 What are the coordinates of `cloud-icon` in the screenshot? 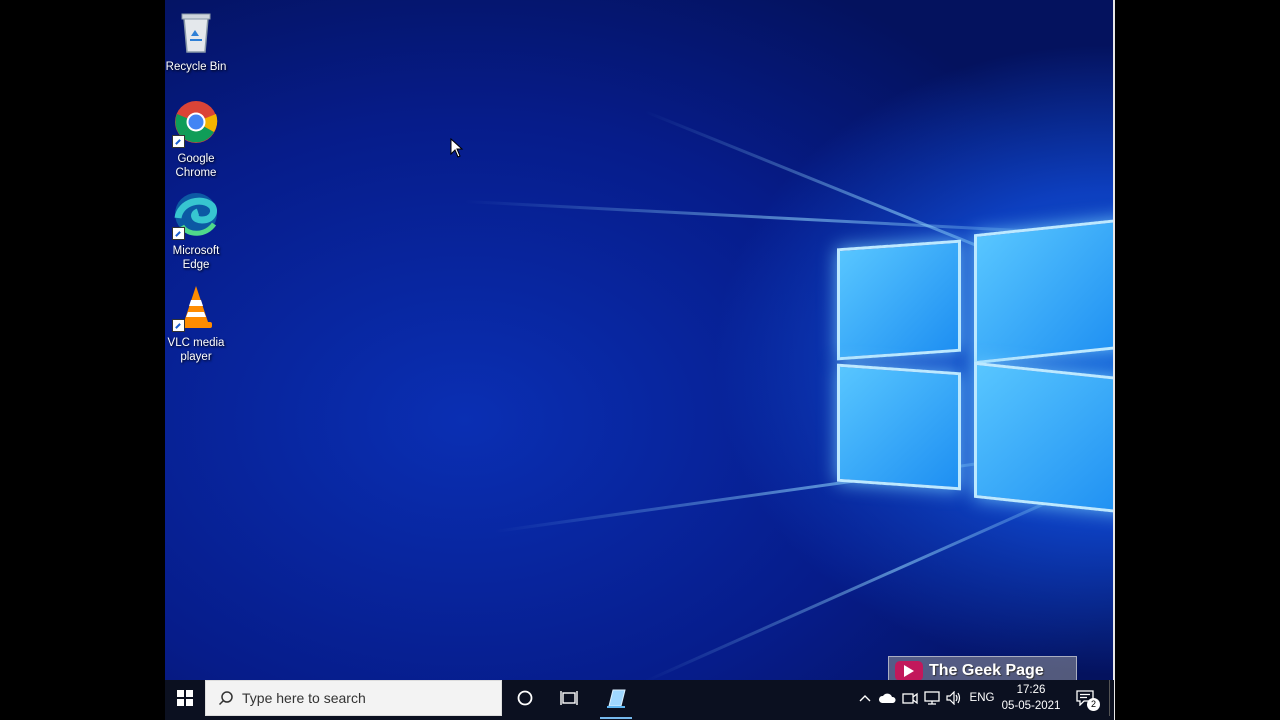 It's located at (887, 698).